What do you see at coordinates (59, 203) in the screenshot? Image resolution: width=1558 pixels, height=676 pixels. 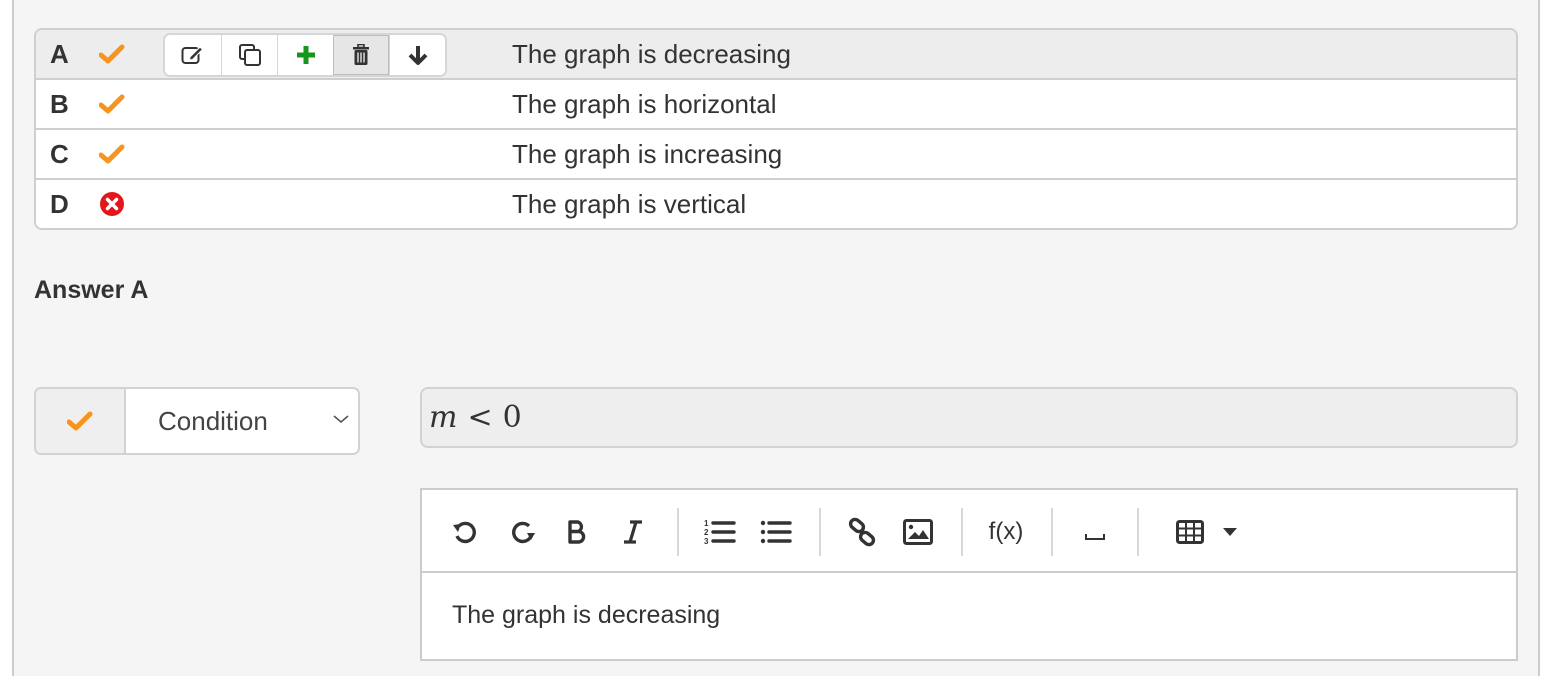 I see `answer-letter: D` at bounding box center [59, 203].